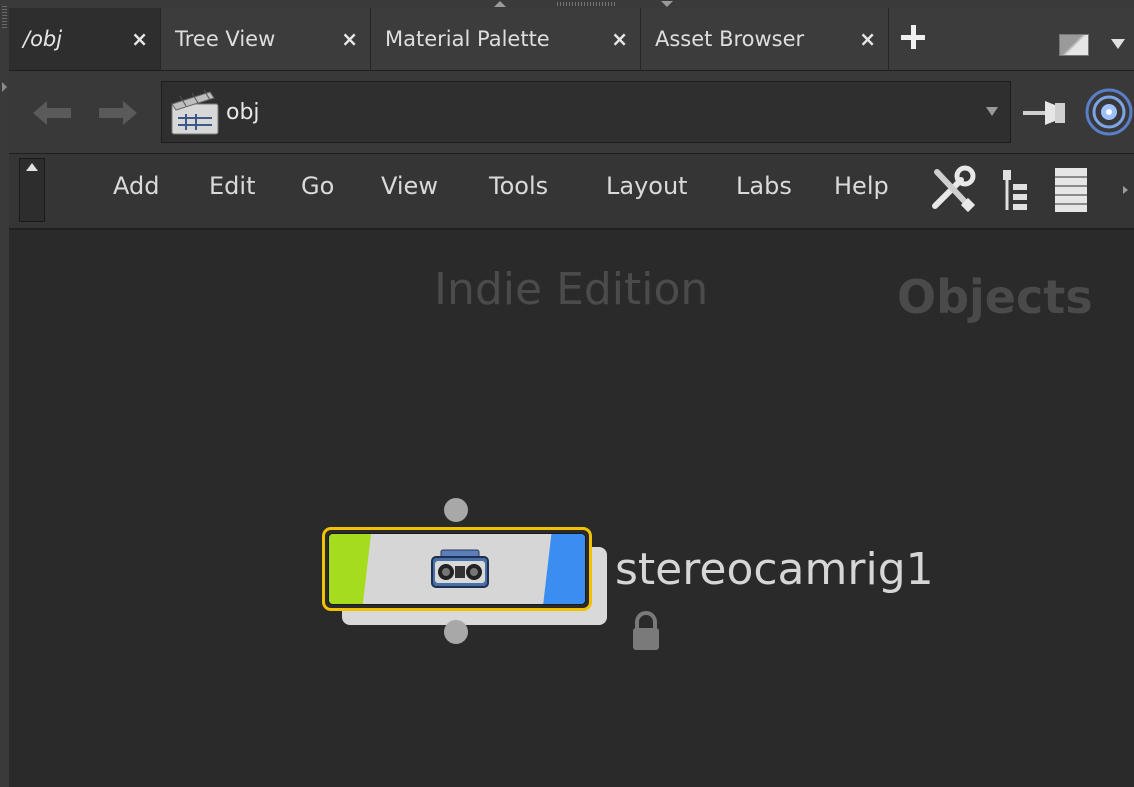  I want to click on node-name-label: stereocamrig1, so click(774, 569).